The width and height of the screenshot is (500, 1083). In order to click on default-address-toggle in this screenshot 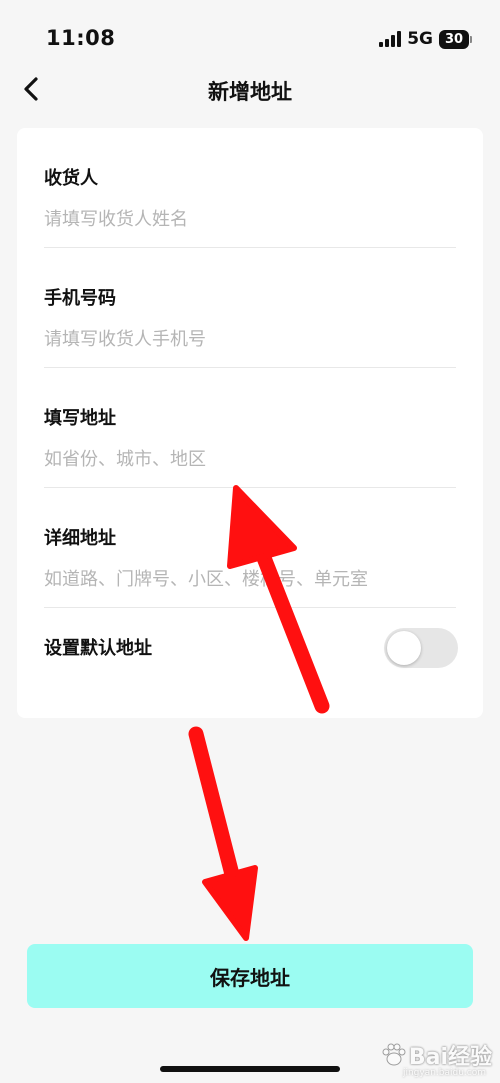, I will do `click(421, 648)`.